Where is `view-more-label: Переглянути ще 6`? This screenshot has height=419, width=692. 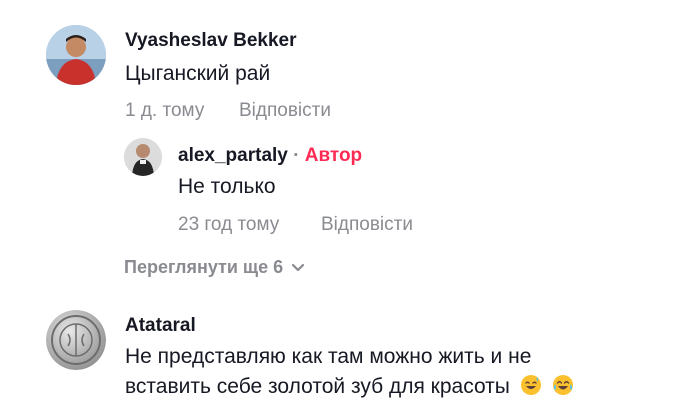 view-more-label: Переглянути ще 6 is located at coordinates (204, 267).